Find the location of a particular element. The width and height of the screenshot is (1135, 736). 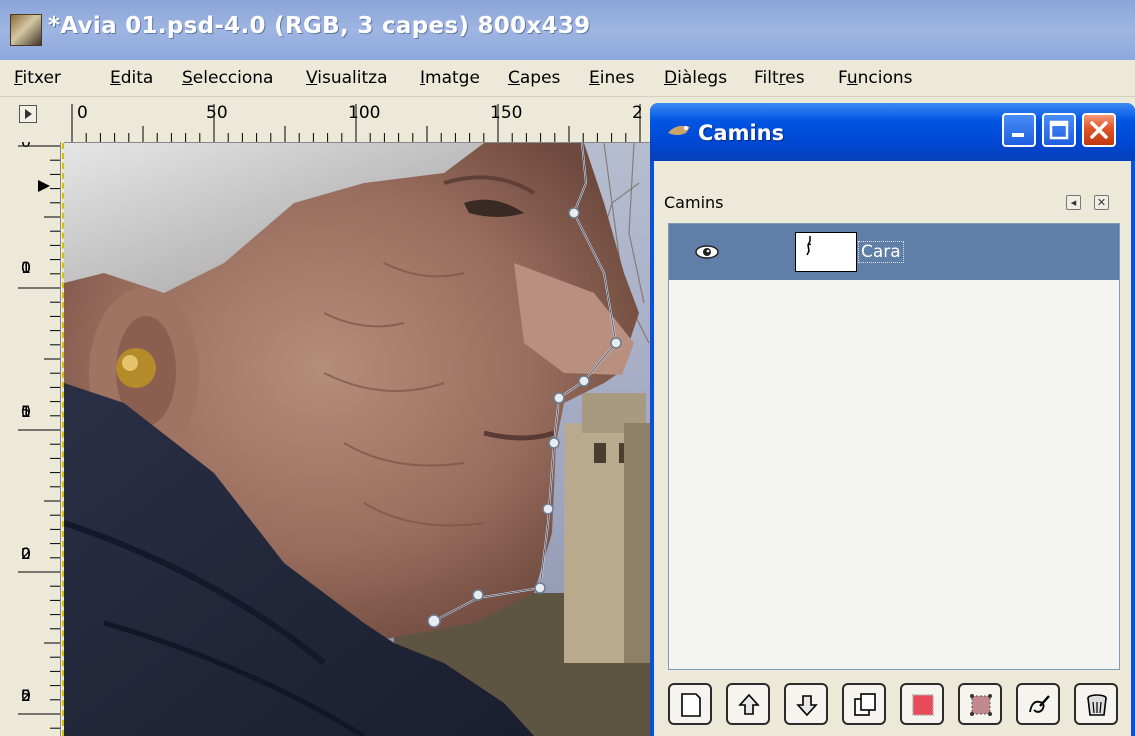

duplicate-icon is located at coordinates (865, 704).